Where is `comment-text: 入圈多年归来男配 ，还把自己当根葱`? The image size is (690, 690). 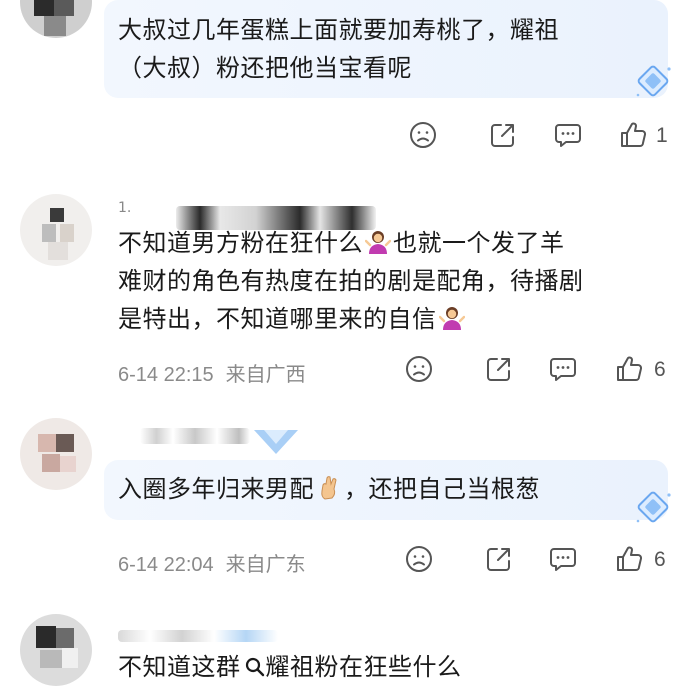
comment-text: 入圈多年归来男配 ，还把自己当根葱 is located at coordinates (329, 489).